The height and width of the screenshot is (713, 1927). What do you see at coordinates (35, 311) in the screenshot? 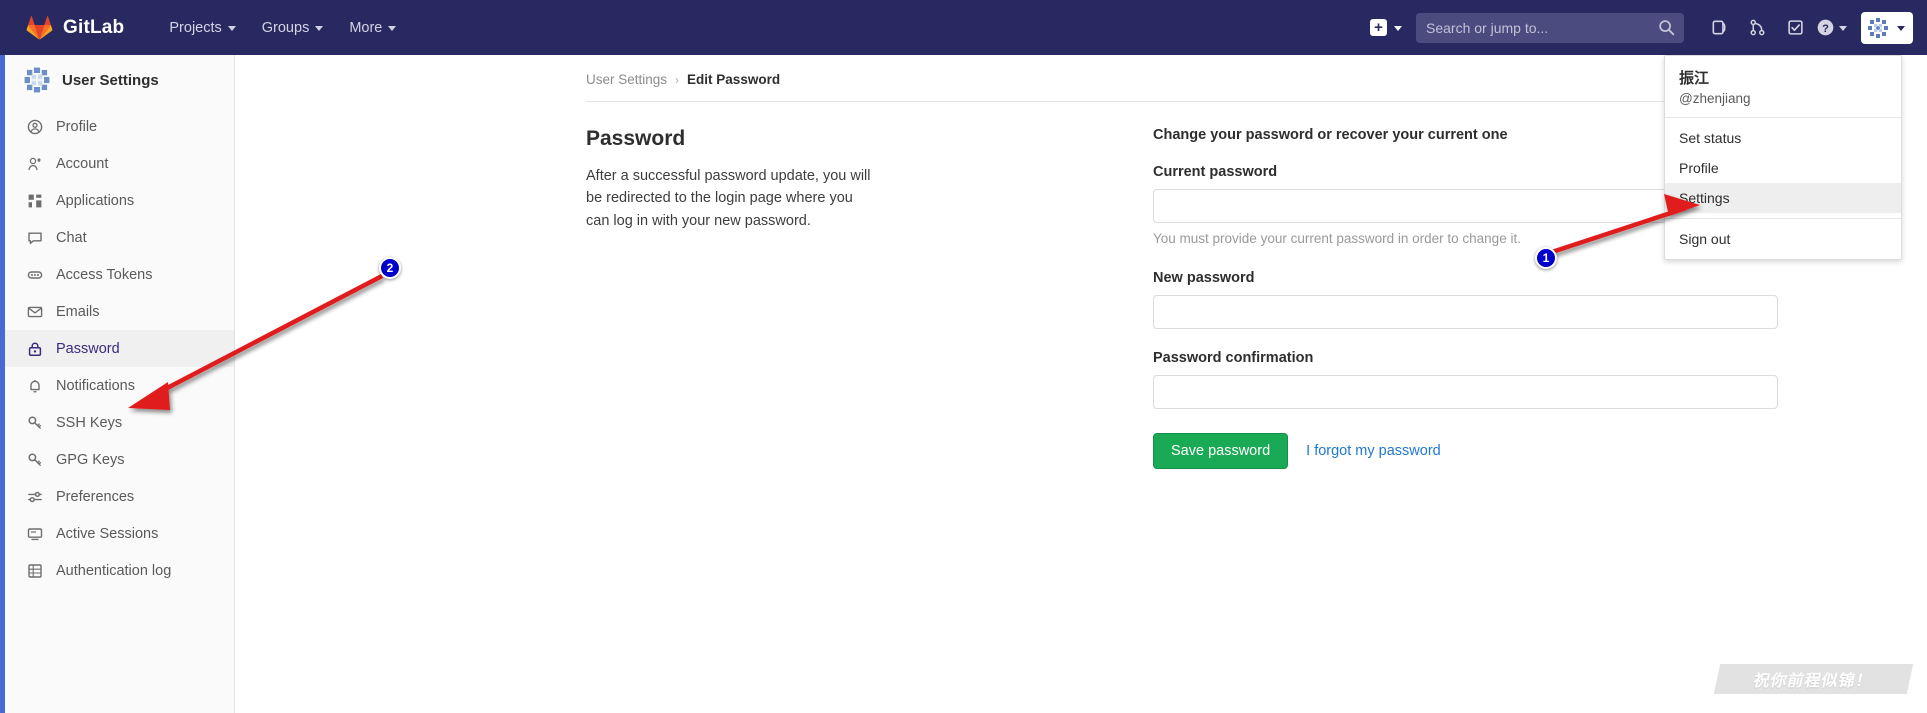
I see `envelope-icon` at bounding box center [35, 311].